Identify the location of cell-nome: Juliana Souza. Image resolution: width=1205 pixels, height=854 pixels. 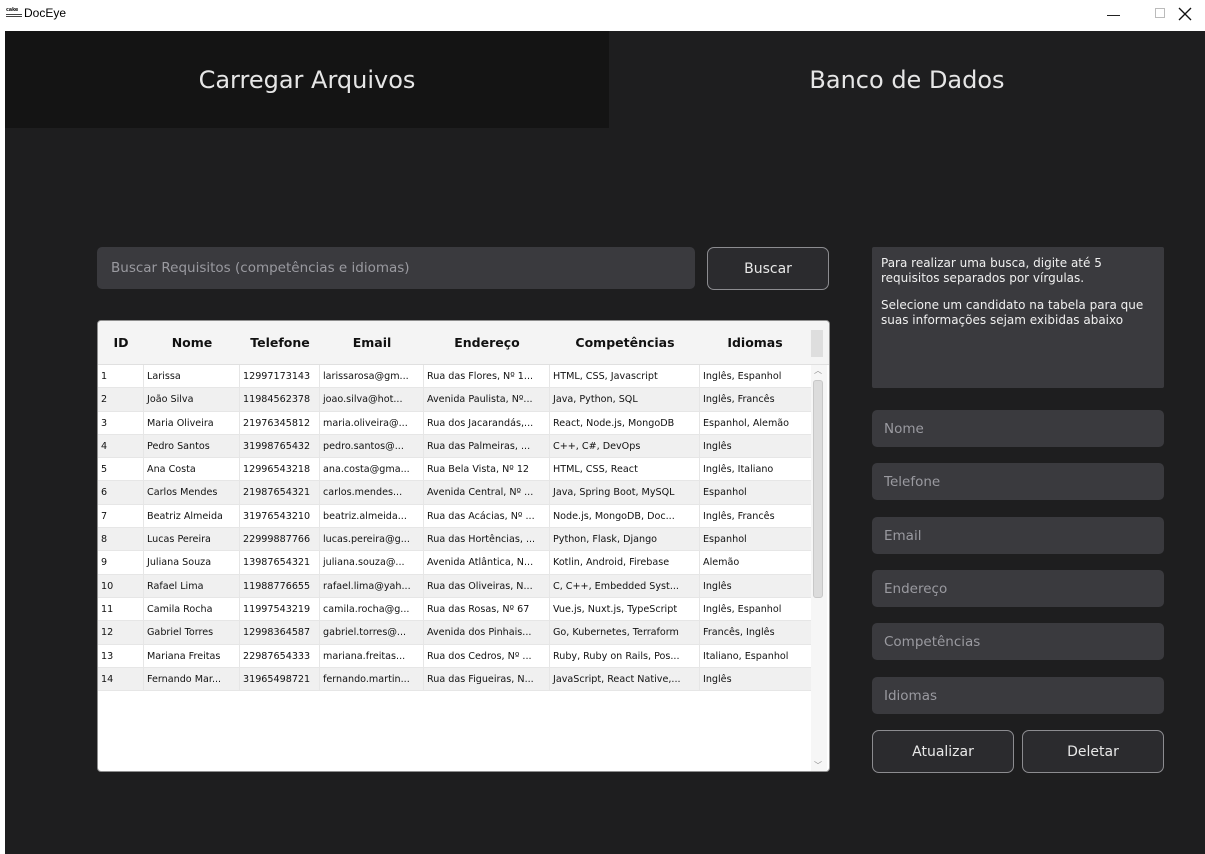
(192, 563).